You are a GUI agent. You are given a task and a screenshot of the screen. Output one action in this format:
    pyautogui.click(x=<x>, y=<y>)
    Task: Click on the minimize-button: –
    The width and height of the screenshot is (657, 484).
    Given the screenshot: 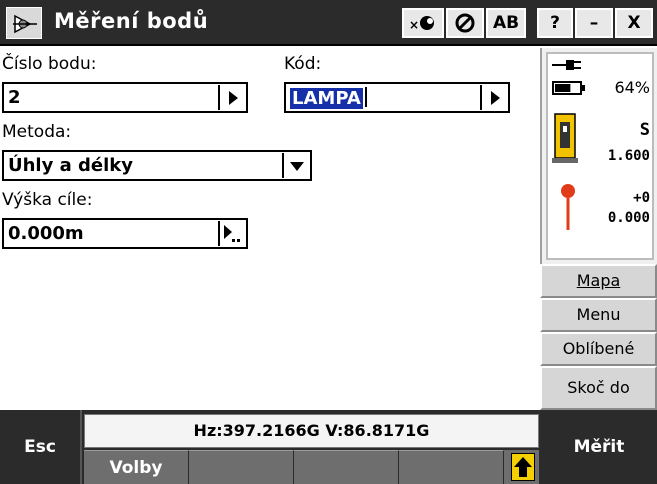 What is the action you would take?
    pyautogui.click(x=594, y=23)
    